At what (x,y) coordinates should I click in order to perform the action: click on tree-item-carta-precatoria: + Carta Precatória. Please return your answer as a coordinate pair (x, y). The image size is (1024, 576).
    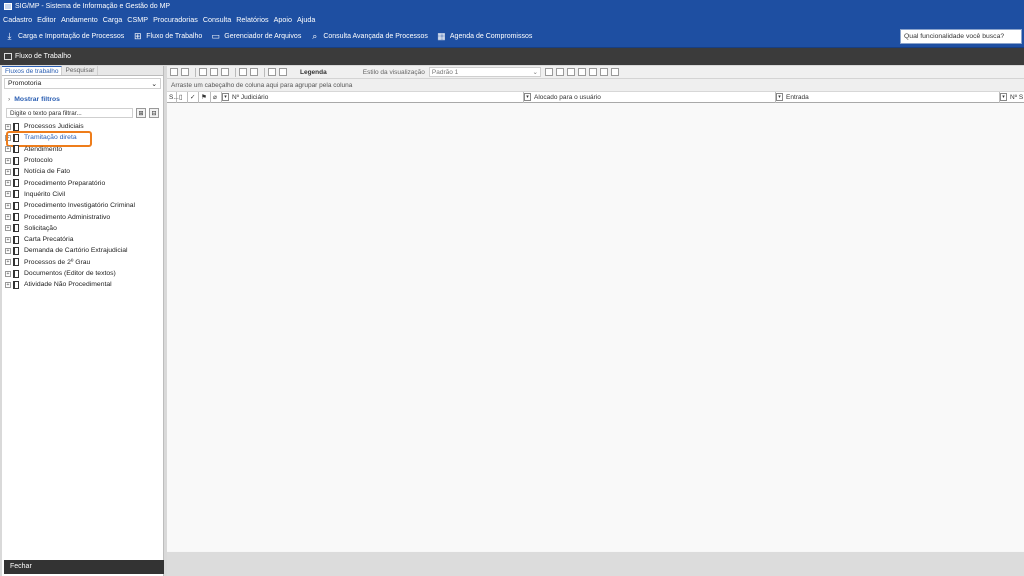
    Looking at the image, I should click on (84, 239).